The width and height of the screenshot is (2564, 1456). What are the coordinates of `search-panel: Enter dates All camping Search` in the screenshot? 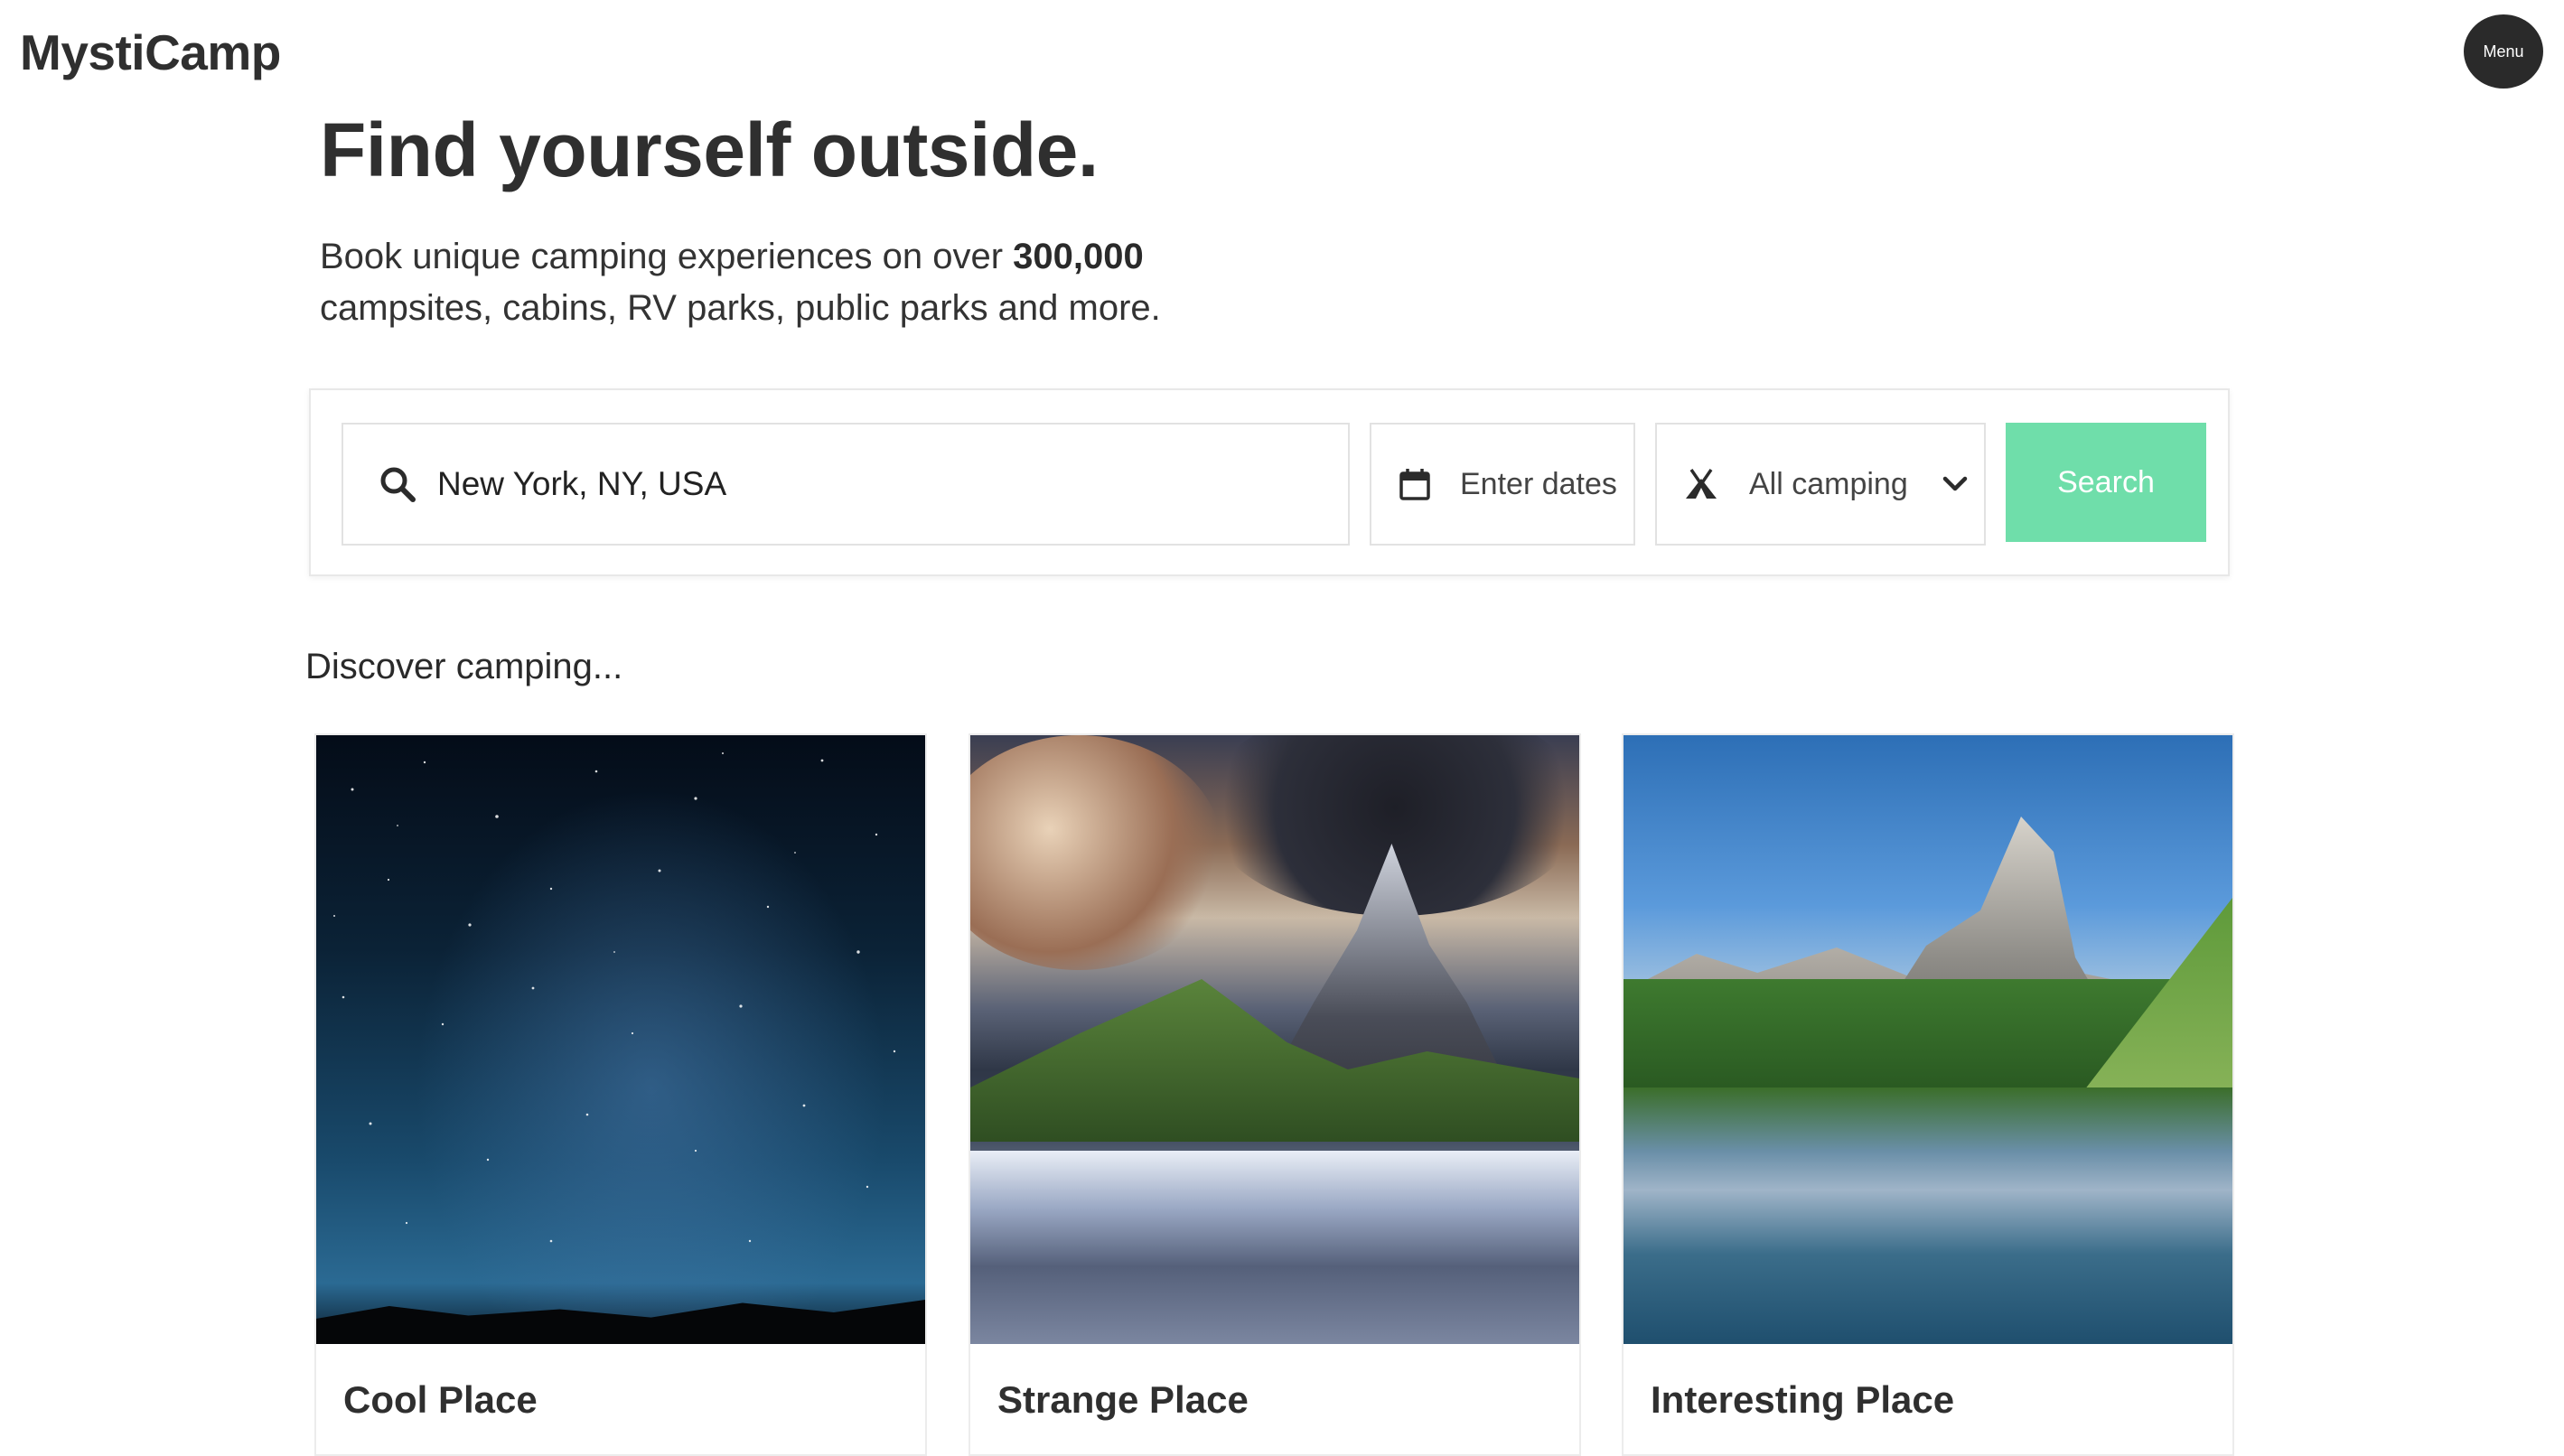 It's located at (1269, 482).